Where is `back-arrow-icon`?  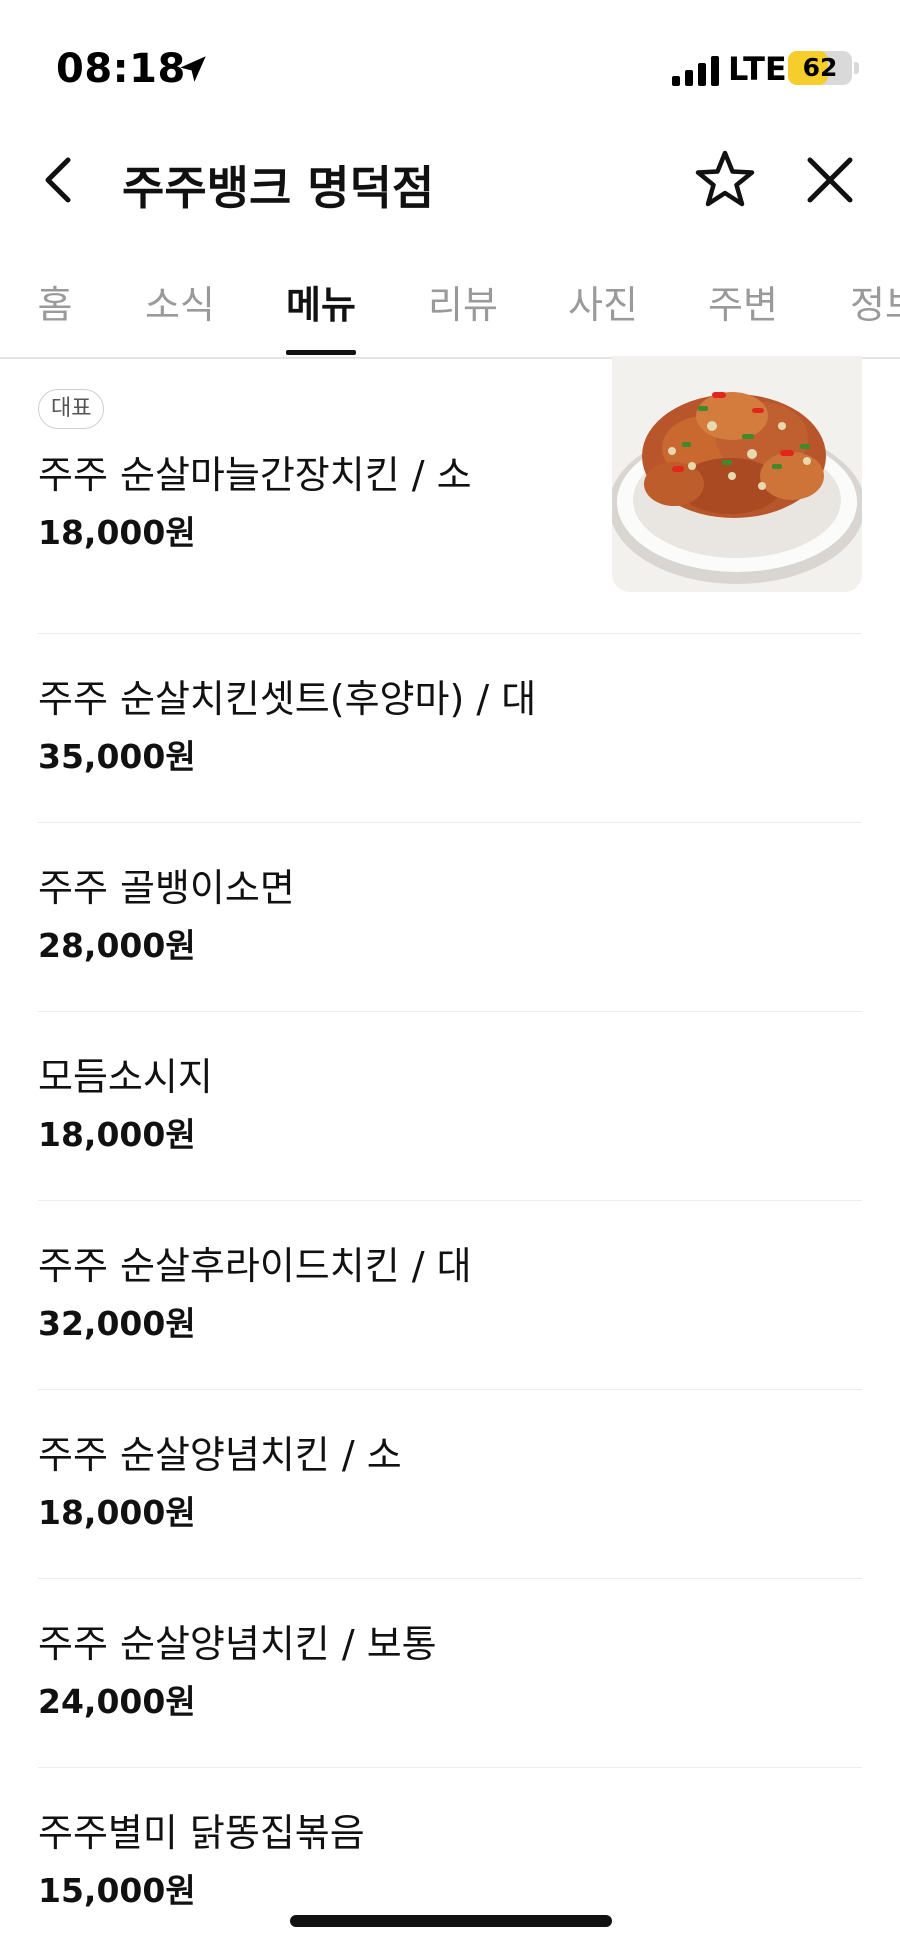 back-arrow-icon is located at coordinates (60, 180).